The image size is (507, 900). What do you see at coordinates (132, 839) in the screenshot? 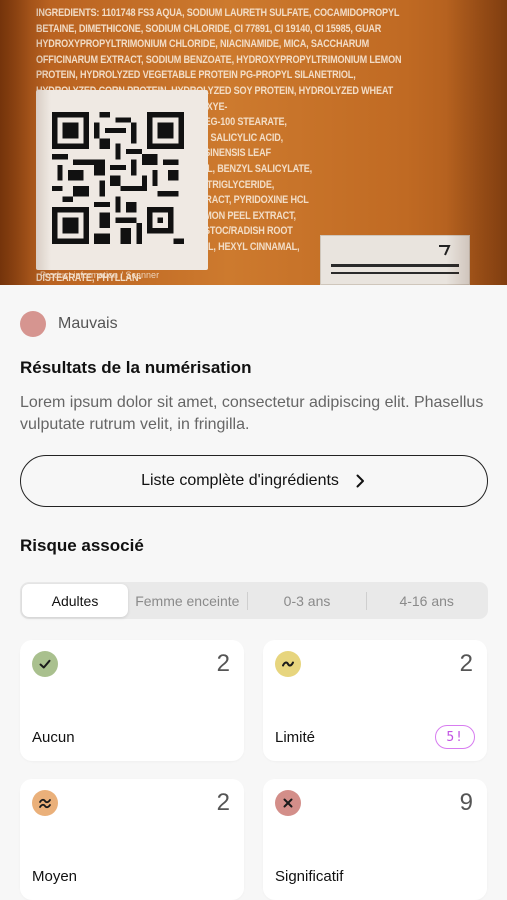
I see `risk-card-moyen: 2 Moyen` at bounding box center [132, 839].